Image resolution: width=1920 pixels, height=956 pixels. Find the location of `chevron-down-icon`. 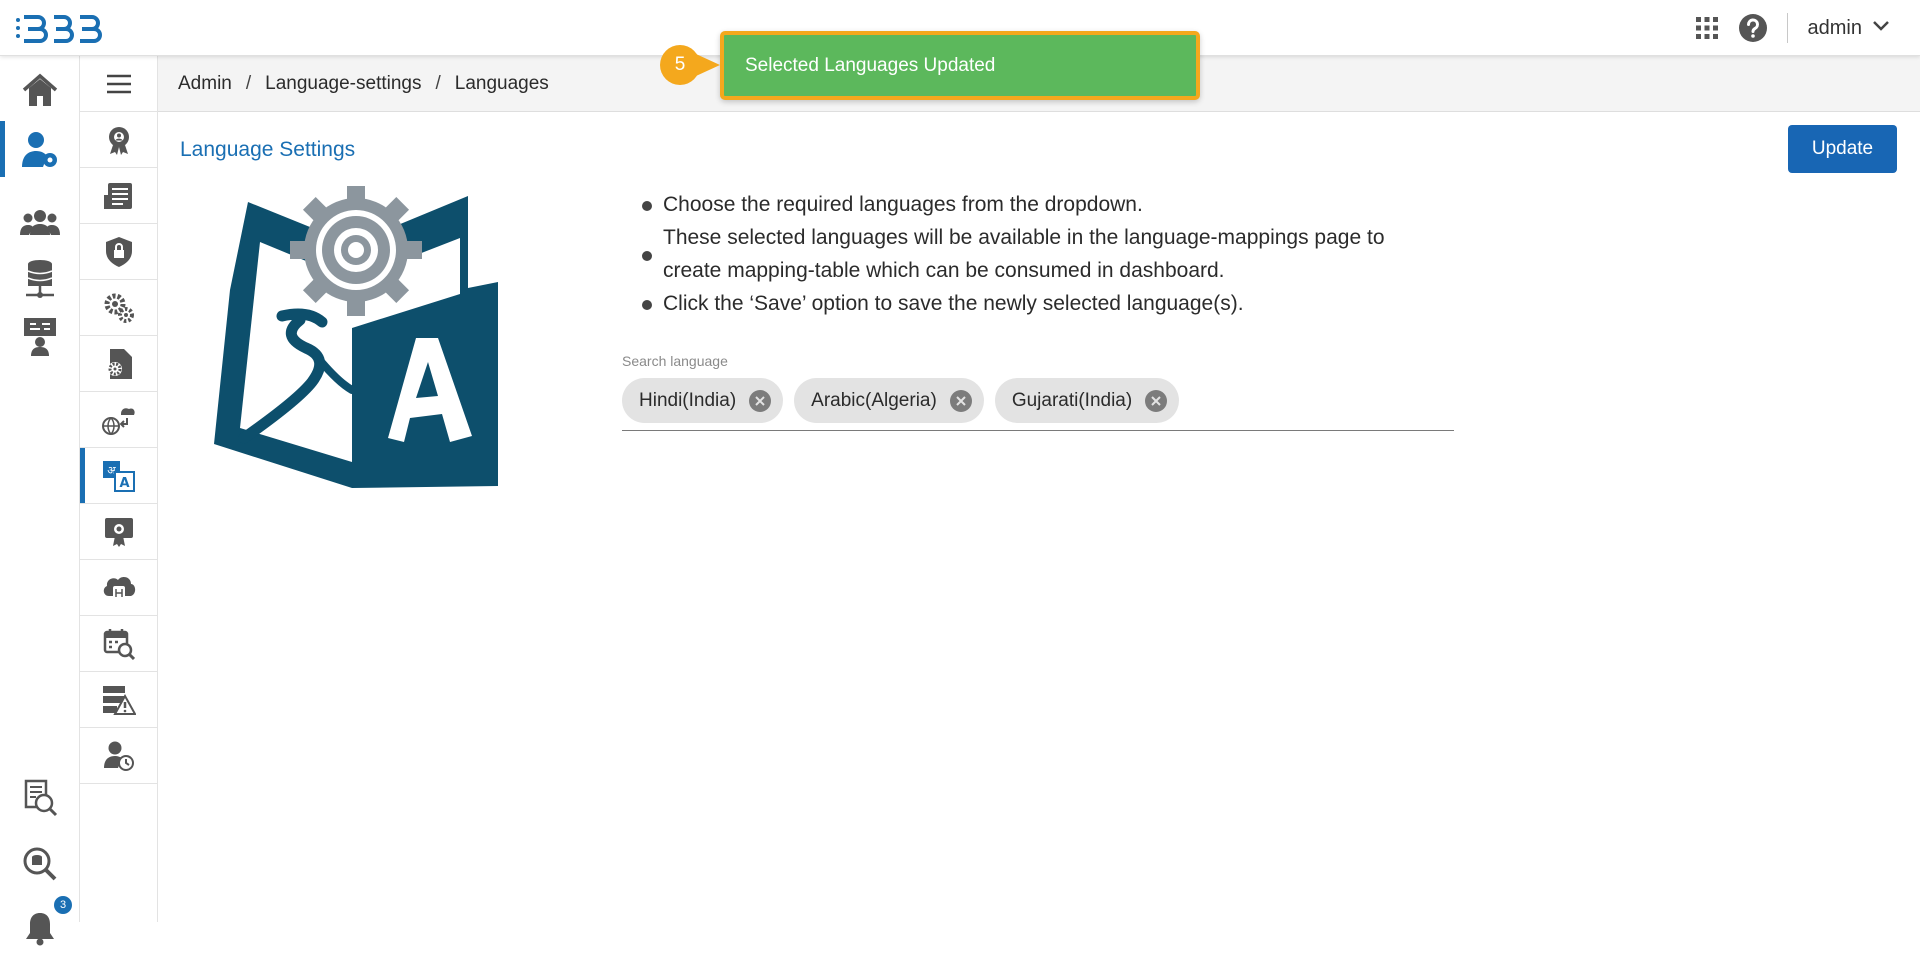

chevron-down-icon is located at coordinates (1881, 28).